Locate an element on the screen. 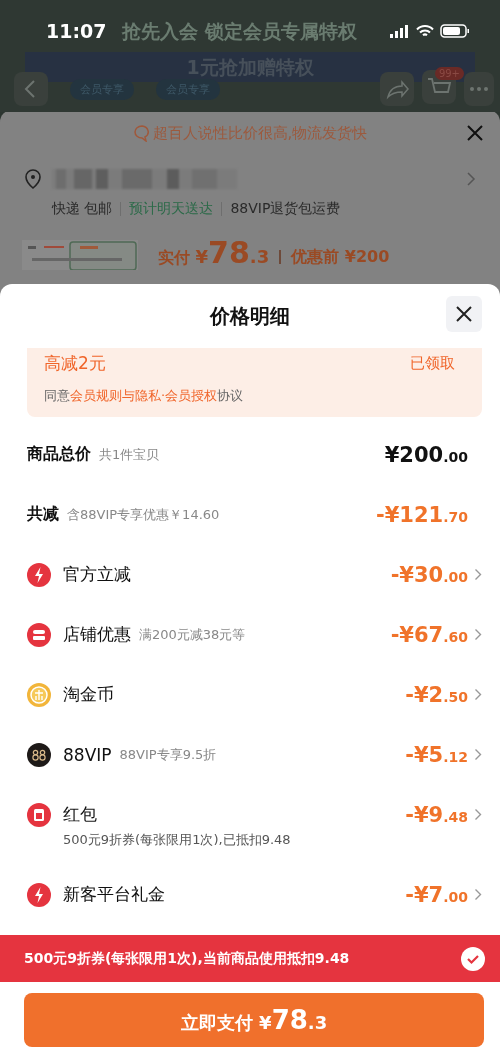  sheet-title: 价格明细 is located at coordinates (250, 316).